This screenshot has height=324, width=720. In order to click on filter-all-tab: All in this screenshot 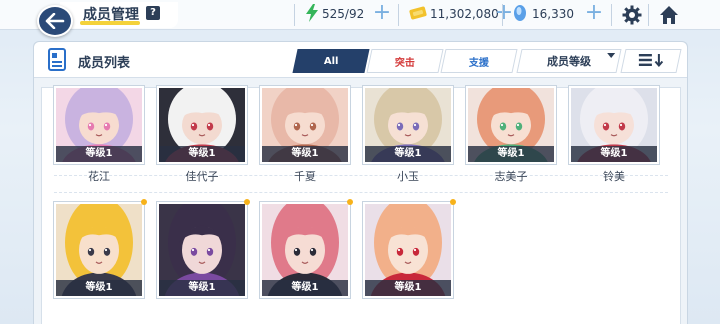, I will do `click(331, 61)`.